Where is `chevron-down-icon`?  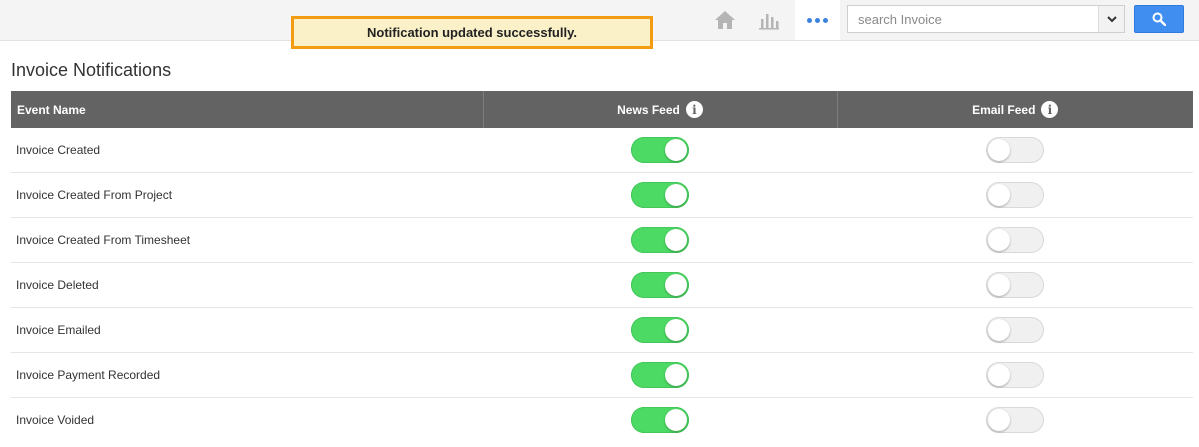 chevron-down-icon is located at coordinates (1111, 19).